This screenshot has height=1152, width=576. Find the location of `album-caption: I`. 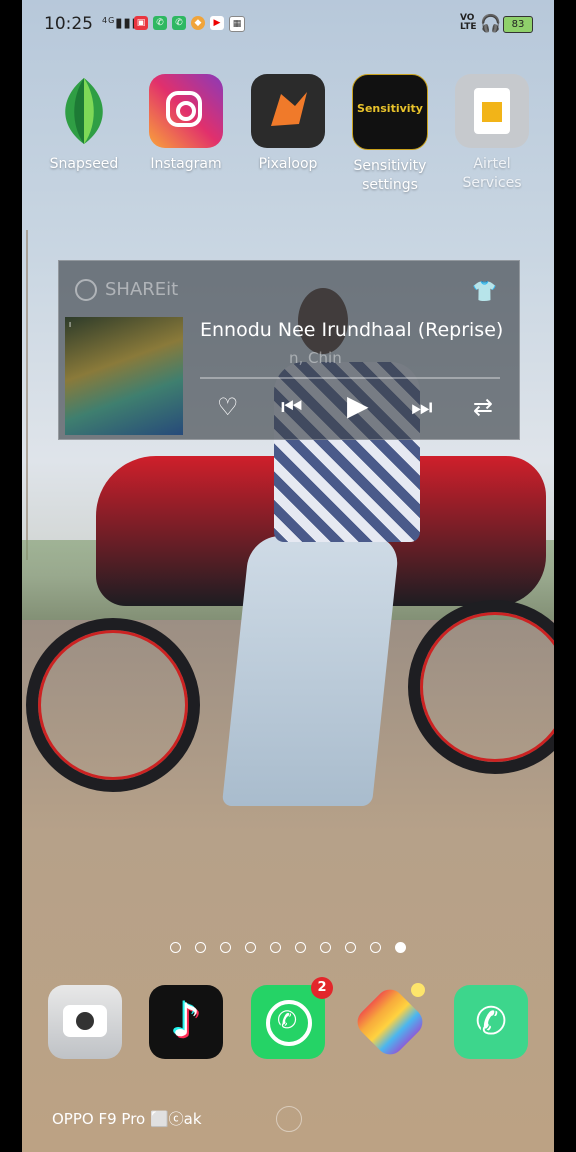

album-caption: I is located at coordinates (70, 325).